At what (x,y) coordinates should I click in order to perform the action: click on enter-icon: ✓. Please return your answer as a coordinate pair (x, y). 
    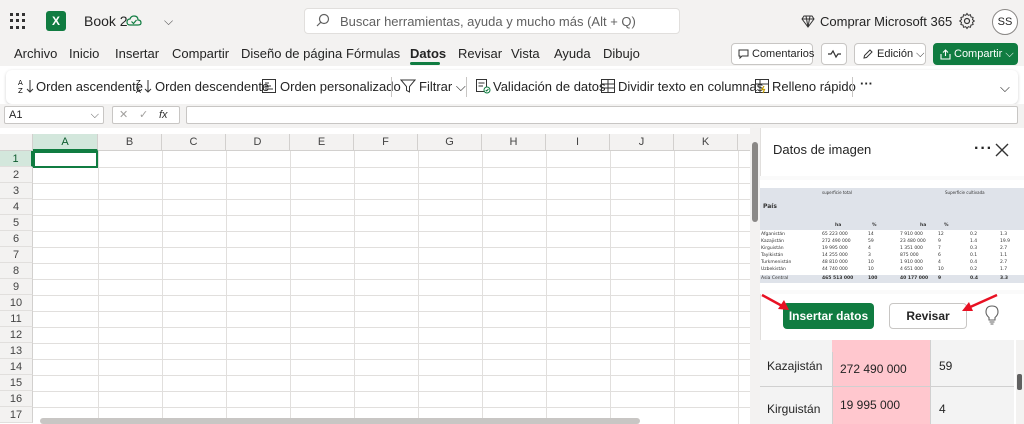
    Looking at the image, I should click on (143, 115).